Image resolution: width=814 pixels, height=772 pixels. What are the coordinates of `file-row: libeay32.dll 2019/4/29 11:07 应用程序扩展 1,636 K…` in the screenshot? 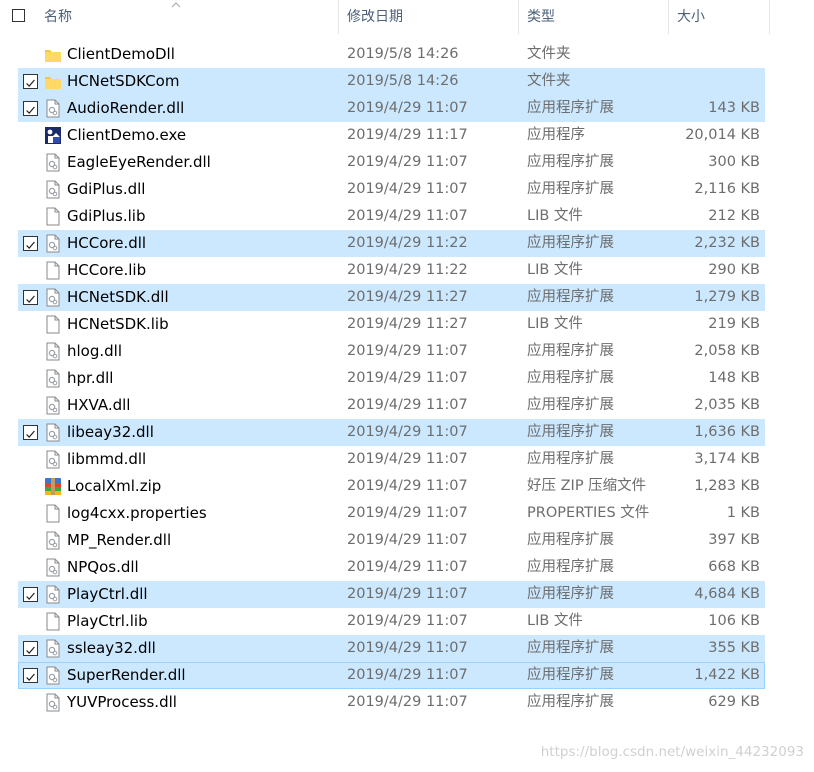 It's located at (391, 432).